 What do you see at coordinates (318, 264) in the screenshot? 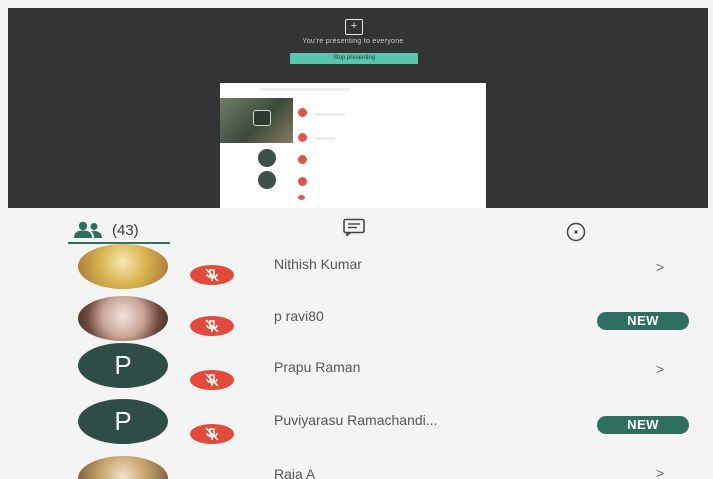
I see `participant-name: Nithish Kumar` at bounding box center [318, 264].